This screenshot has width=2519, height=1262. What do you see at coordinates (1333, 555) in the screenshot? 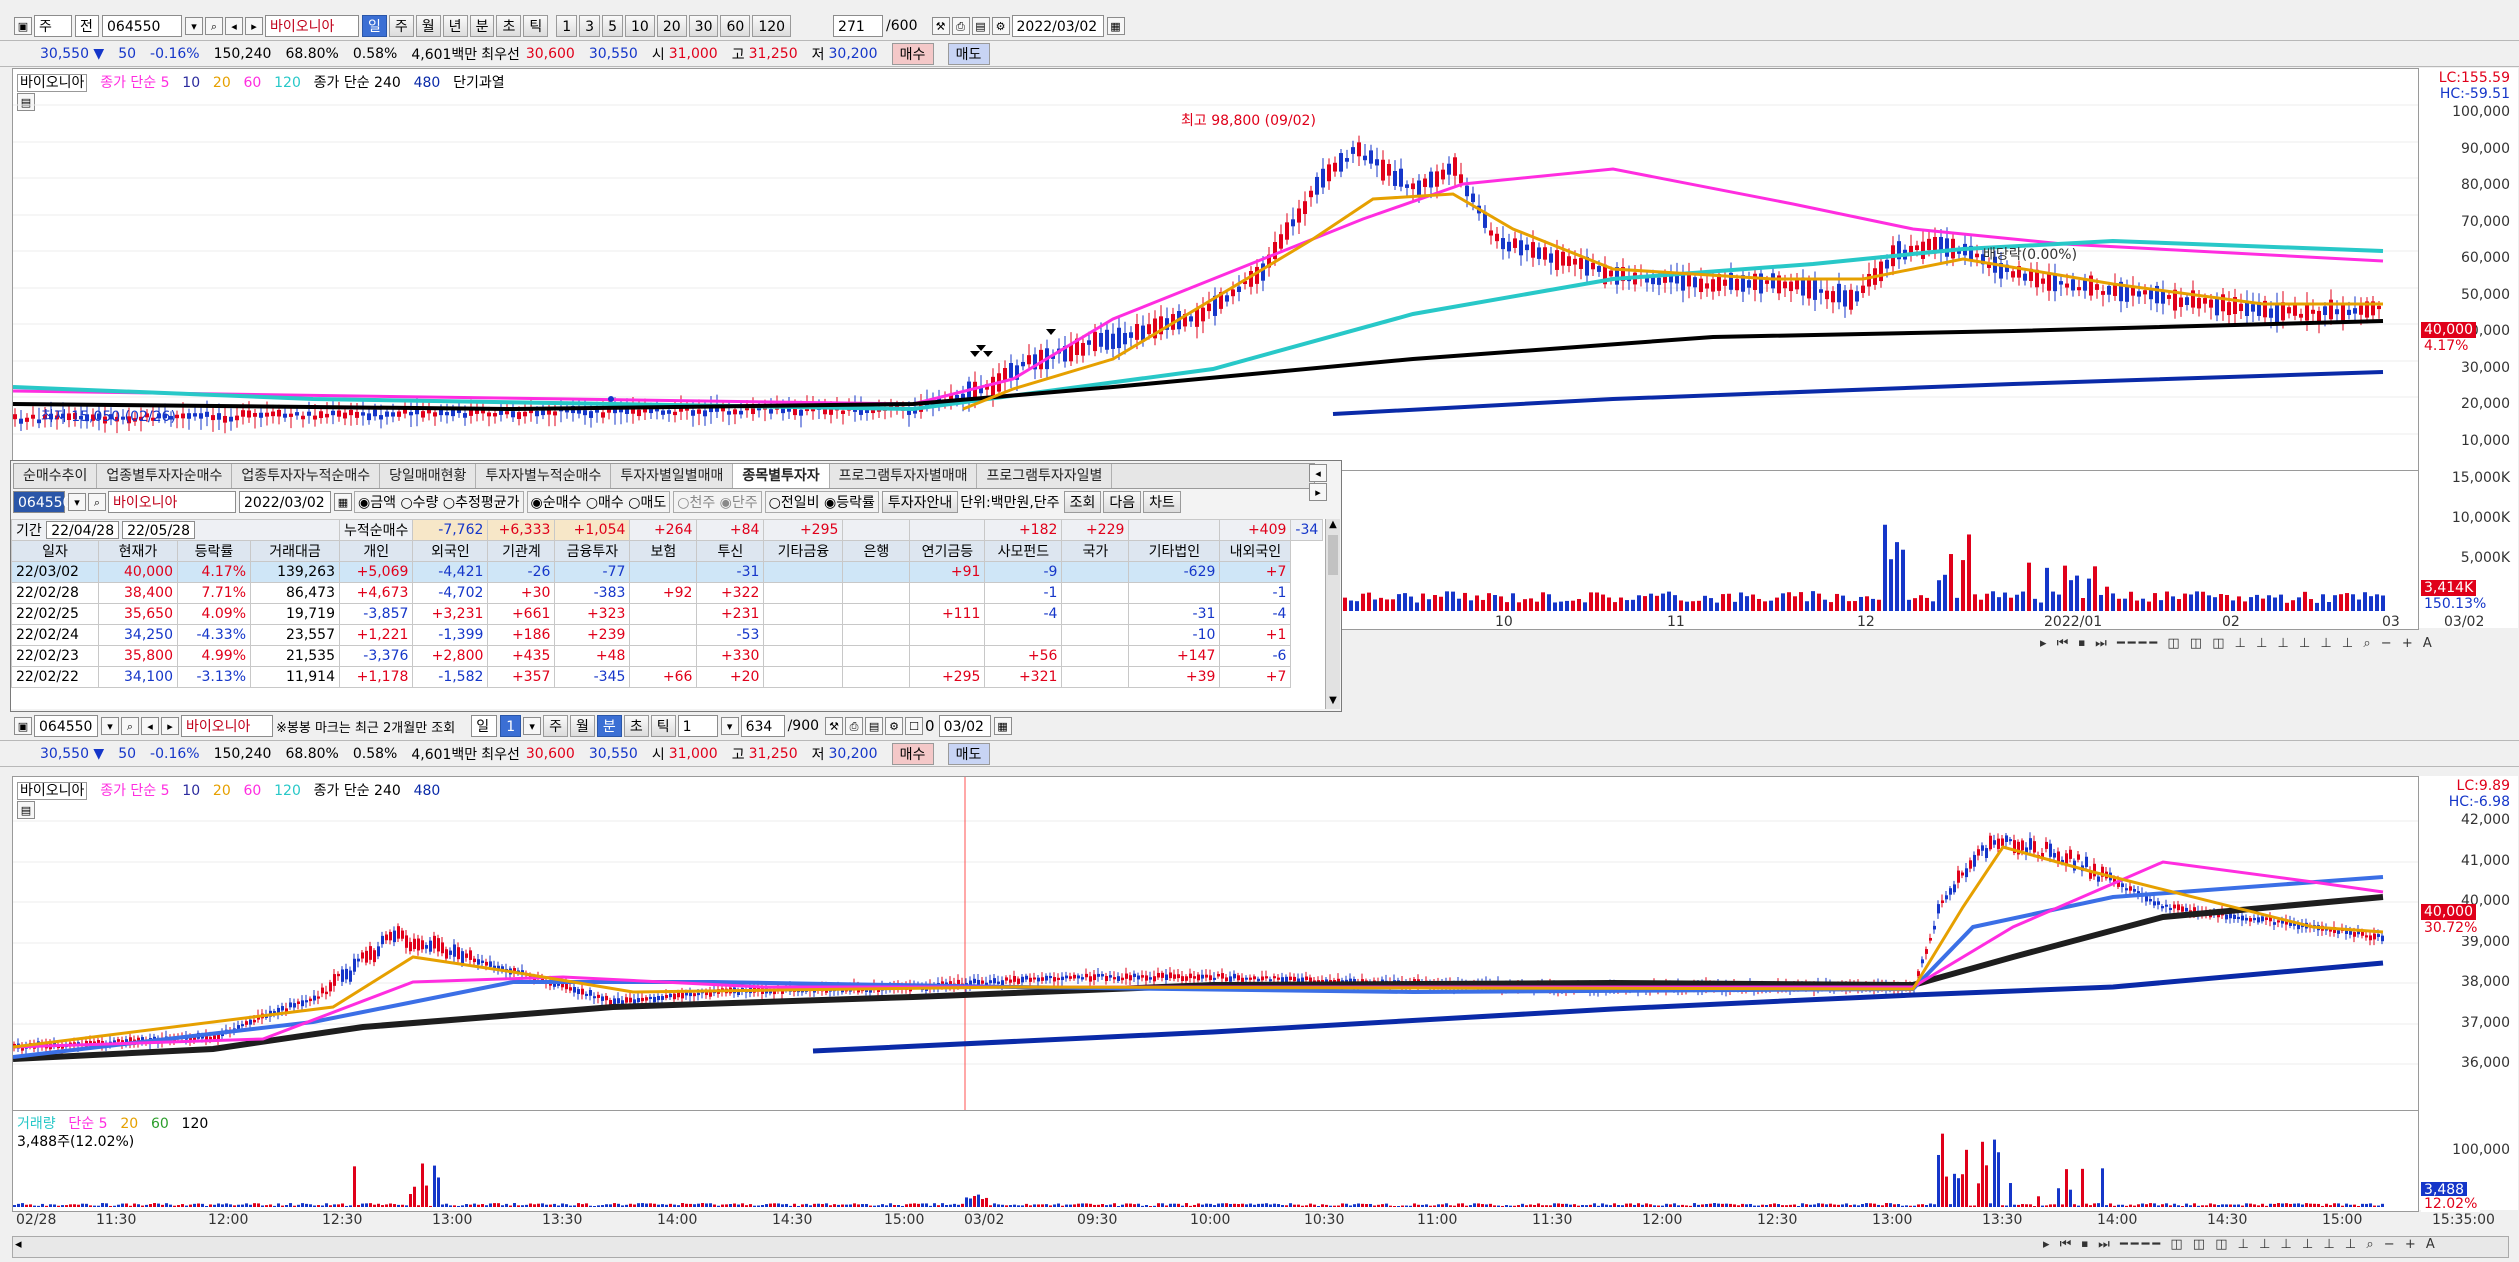
I see `scroll-thumb` at bounding box center [1333, 555].